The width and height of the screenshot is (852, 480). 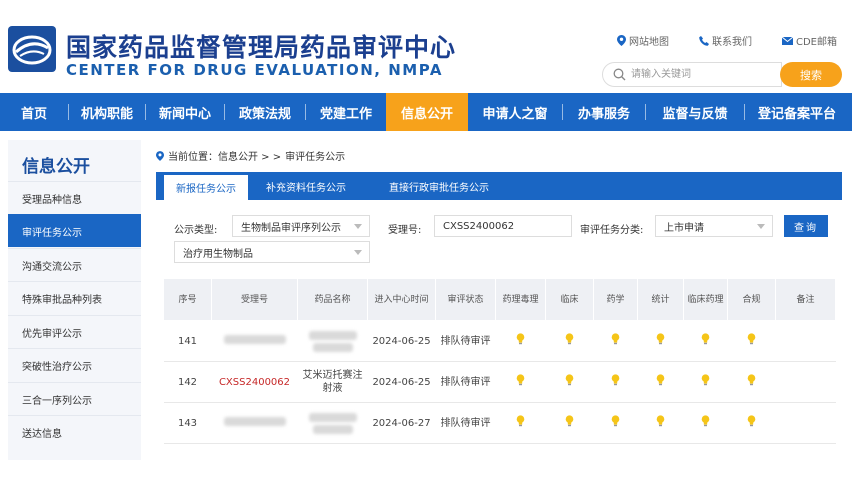 I want to click on sidebar-item-special-approval: 特殊审批品种列表, so click(x=74, y=297).